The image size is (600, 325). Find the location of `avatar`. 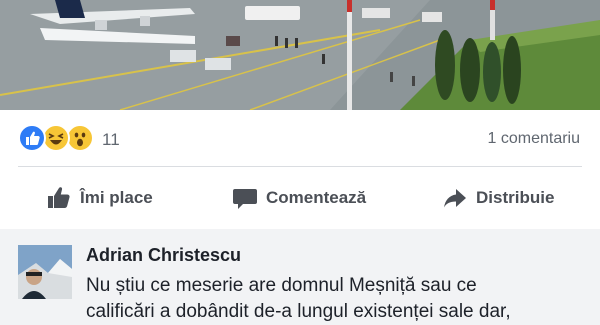

avatar is located at coordinates (45, 272).